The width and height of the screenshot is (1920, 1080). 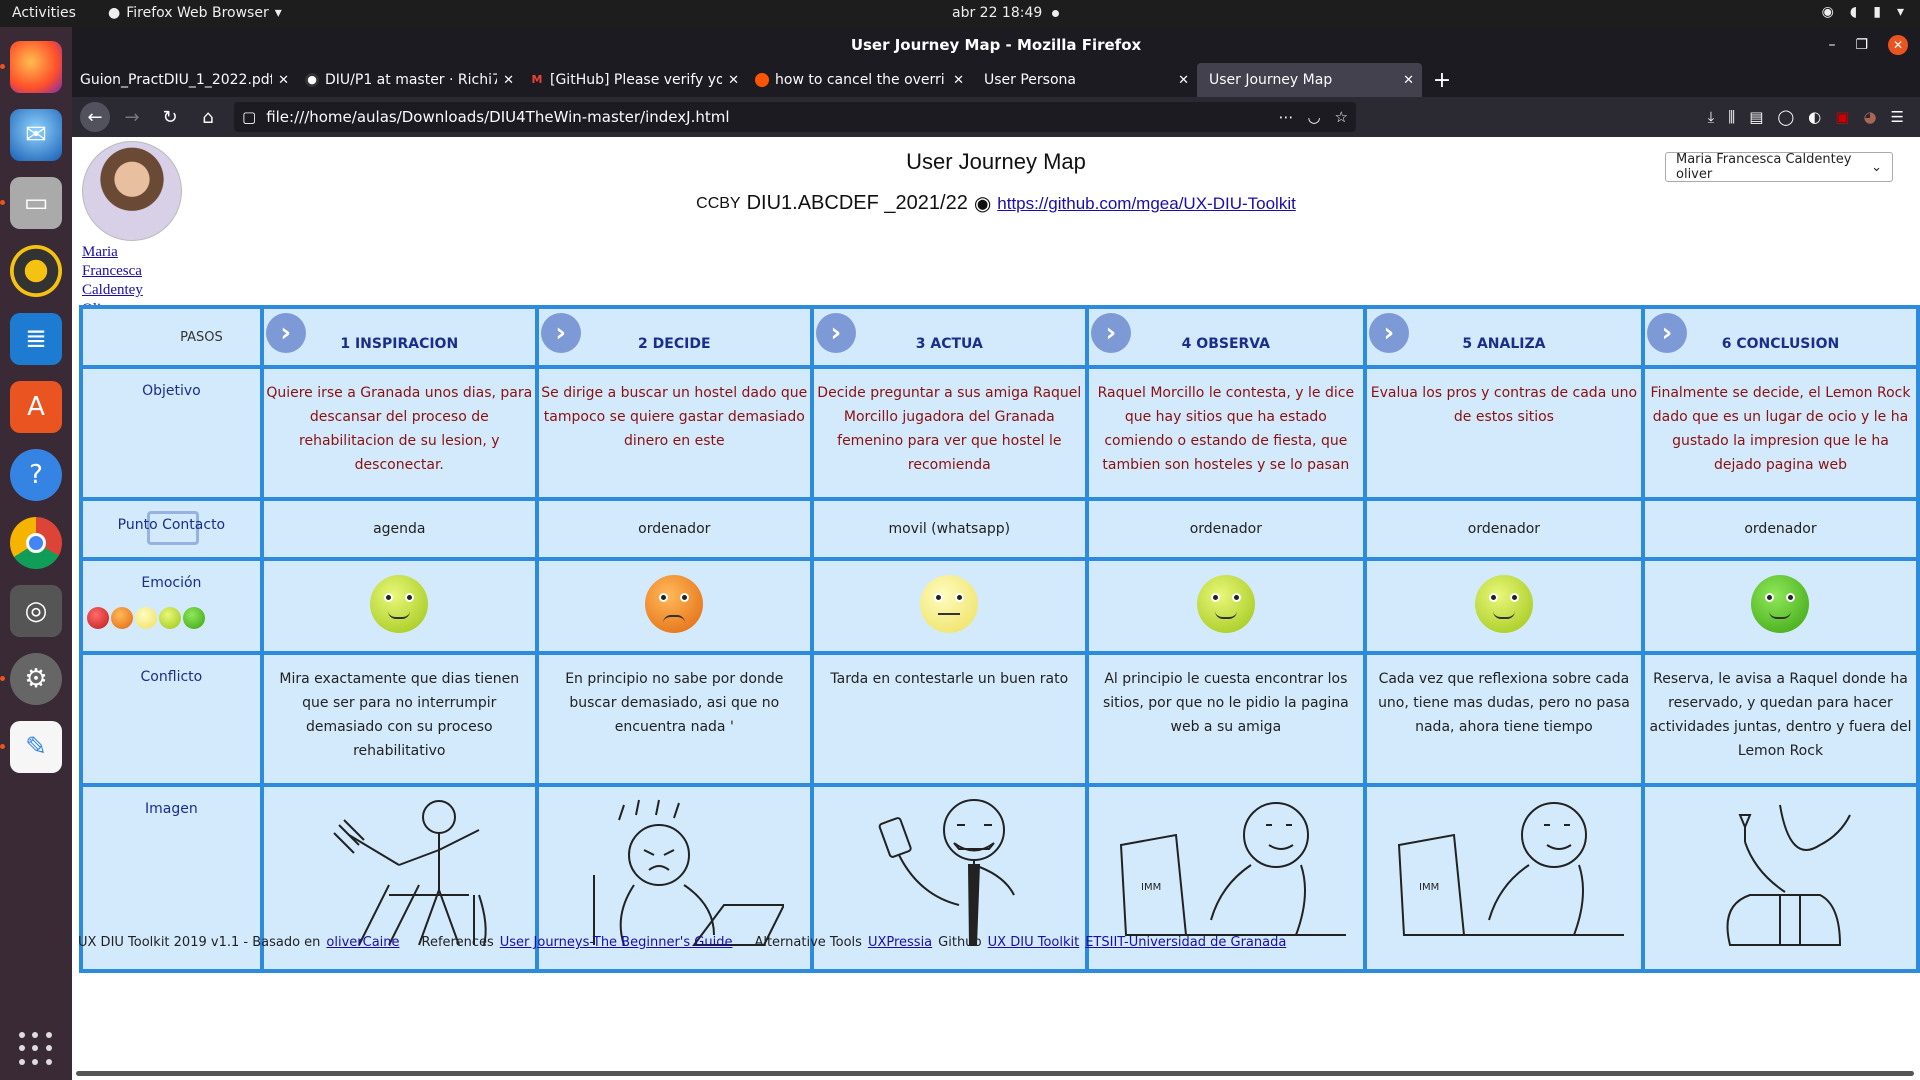 I want to click on persona-select-value: Maria Francesca Caldentey oliver, so click(x=1764, y=167).